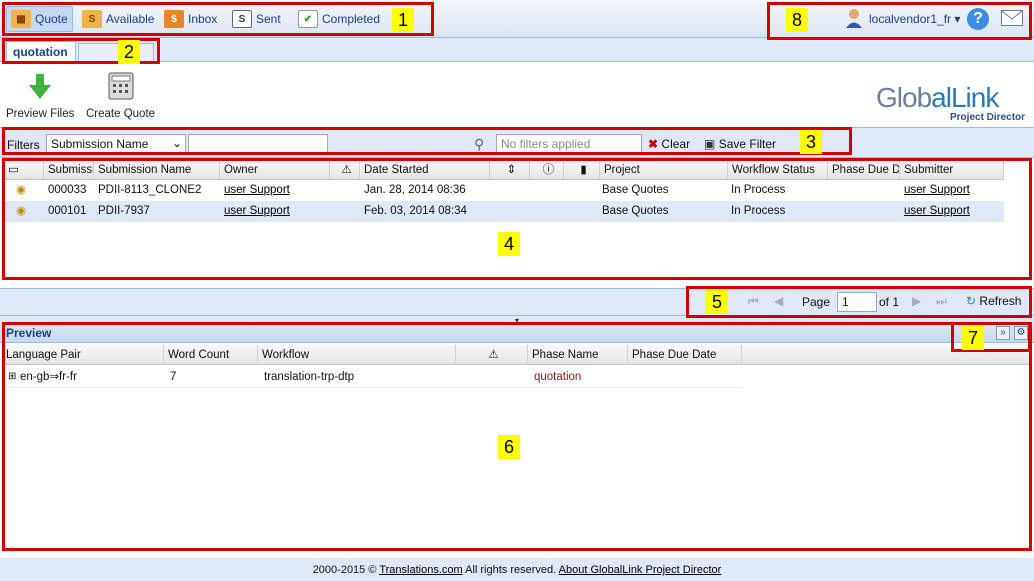 This screenshot has height=581, width=1034. Describe the element at coordinates (578, 355) in the screenshot. I see `column-header-phase-name: Phase Name` at that location.